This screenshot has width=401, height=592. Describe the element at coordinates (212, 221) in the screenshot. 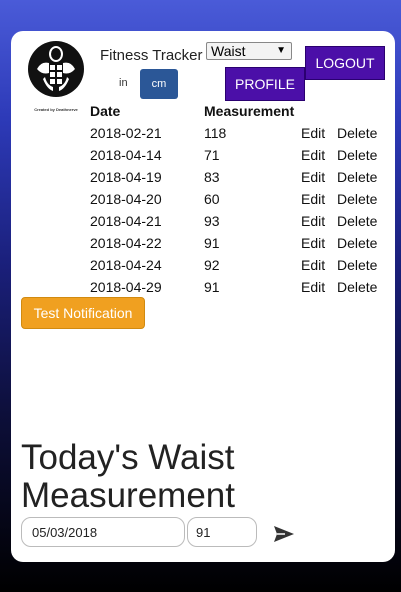

I see `row-measurement: 93` at that location.